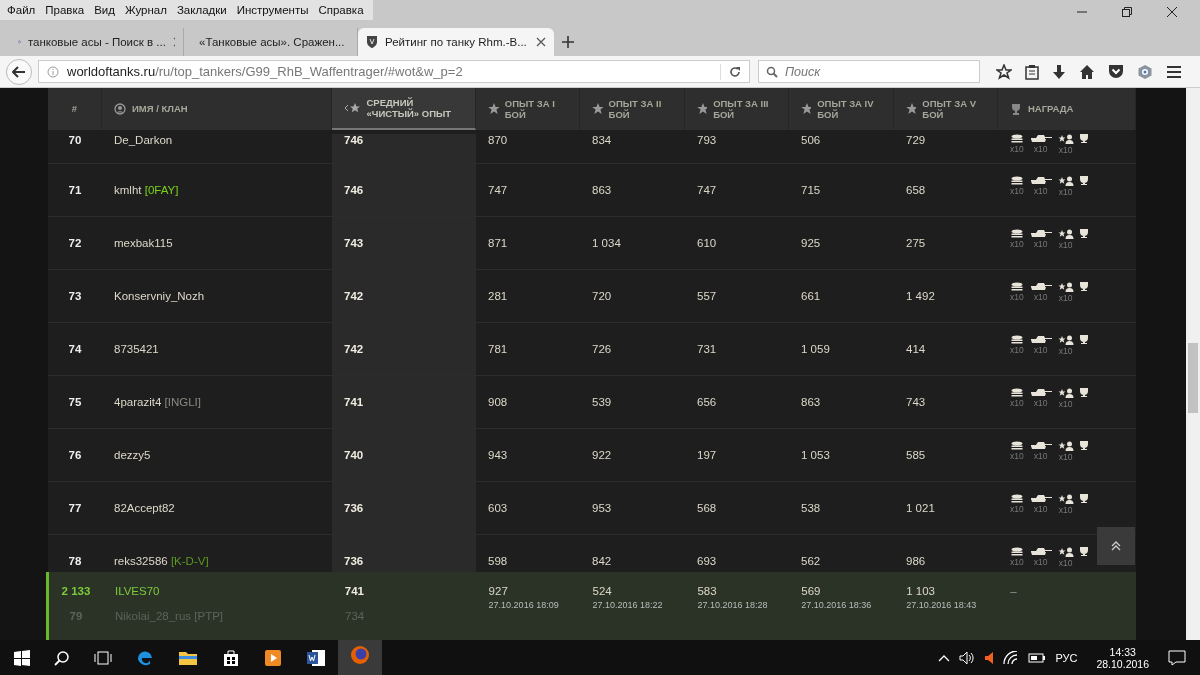  What do you see at coordinates (1193, 378) in the screenshot?
I see `scrollbar-thumb` at bounding box center [1193, 378].